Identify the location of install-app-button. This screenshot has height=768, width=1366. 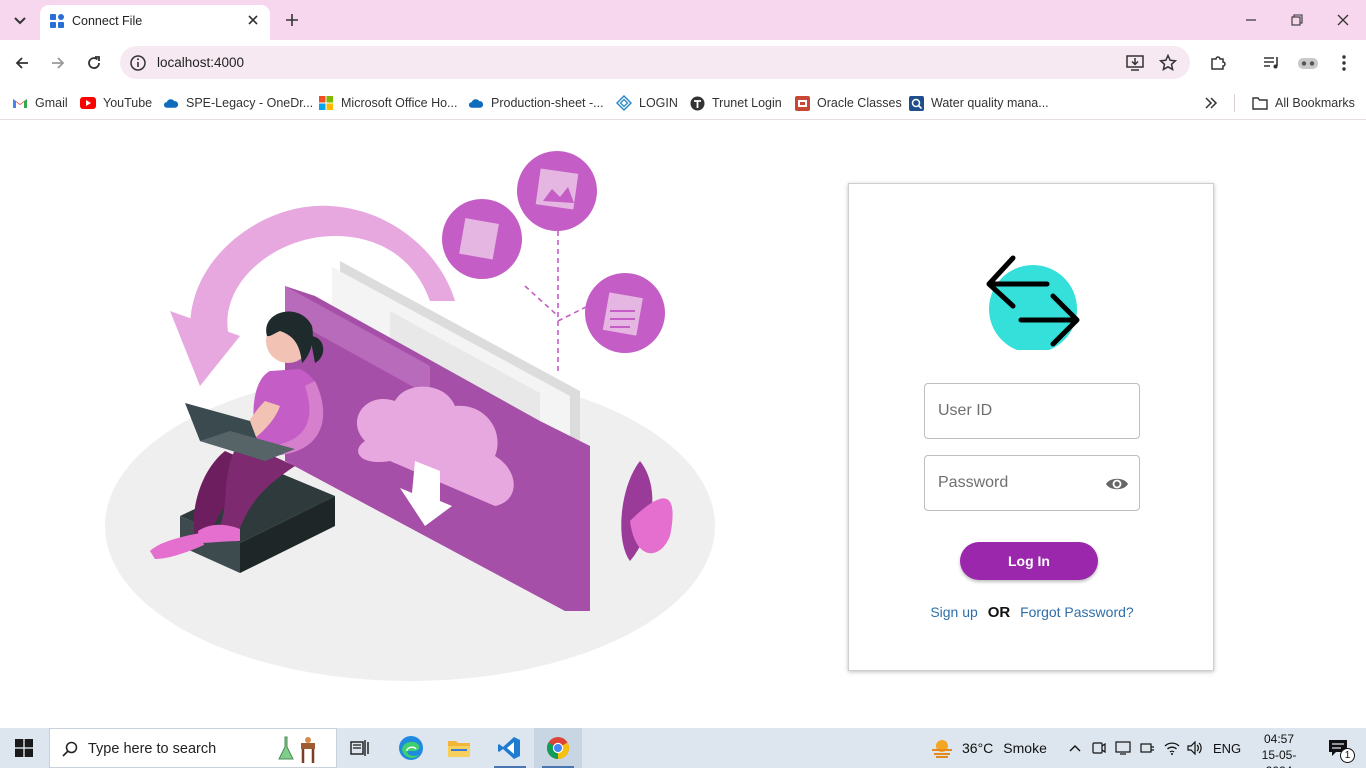
(1135, 63).